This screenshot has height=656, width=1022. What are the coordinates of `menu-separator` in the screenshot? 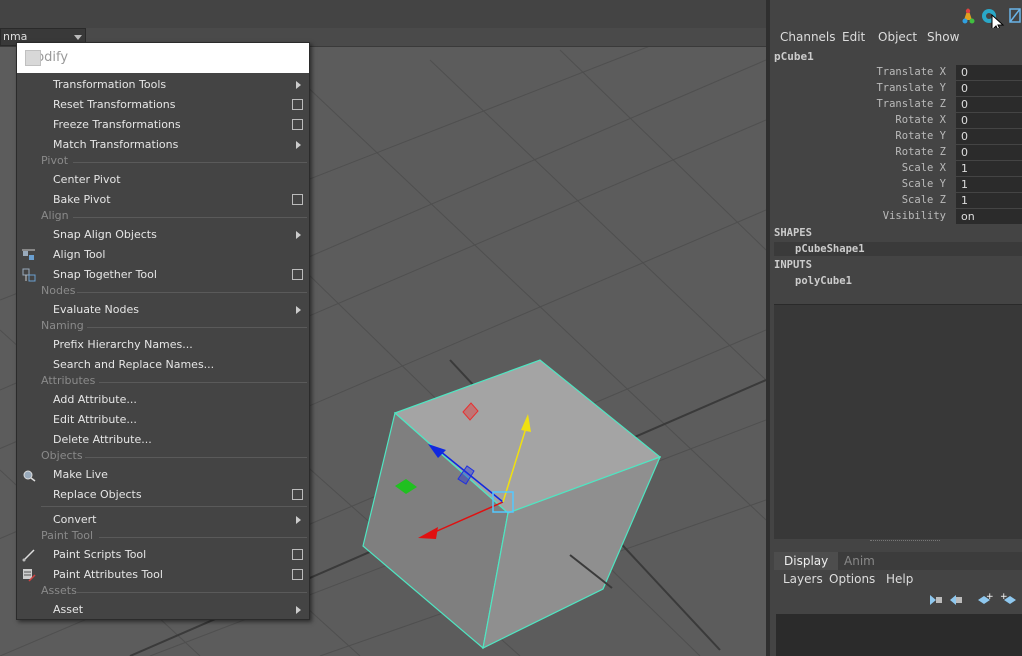 It's located at (174, 506).